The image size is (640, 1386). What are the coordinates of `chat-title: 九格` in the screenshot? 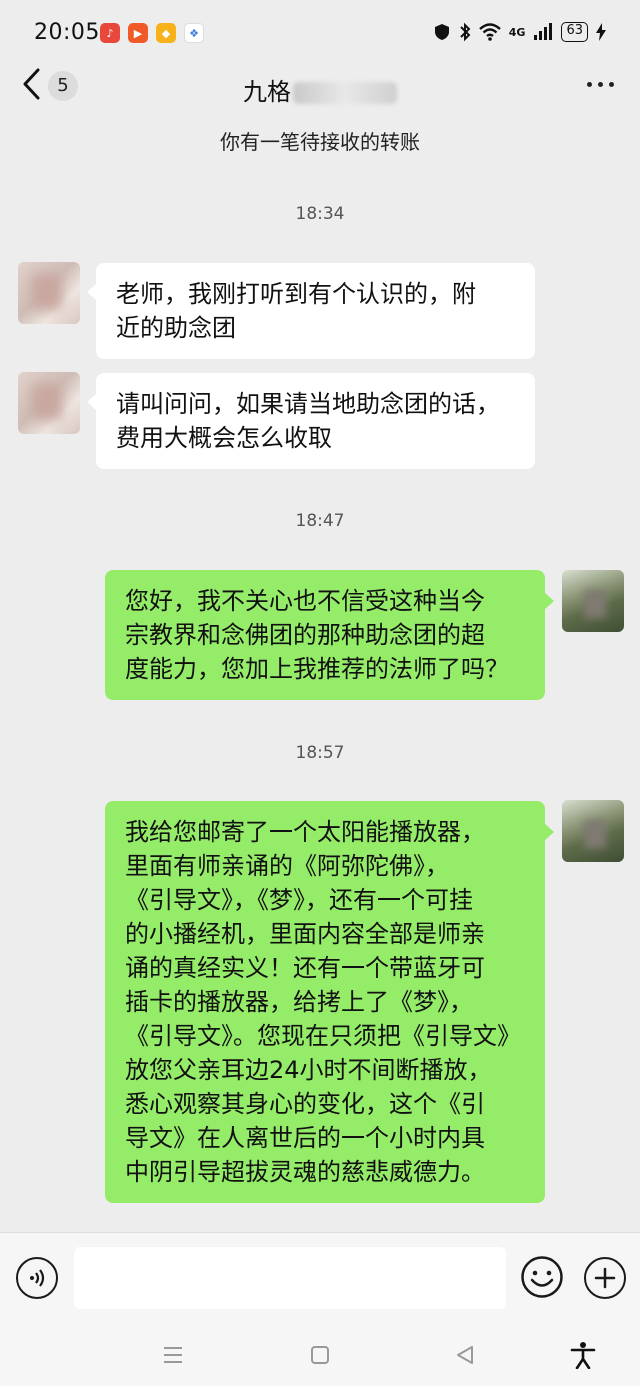 It's located at (320, 89).